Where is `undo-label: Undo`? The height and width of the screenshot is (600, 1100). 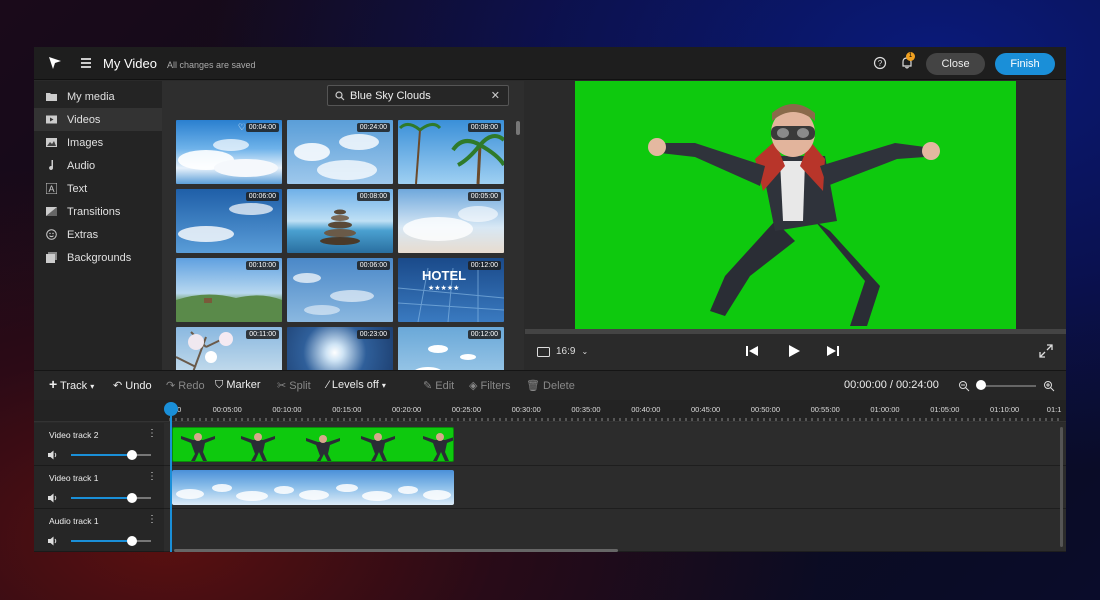
undo-label: Undo is located at coordinates (138, 386).